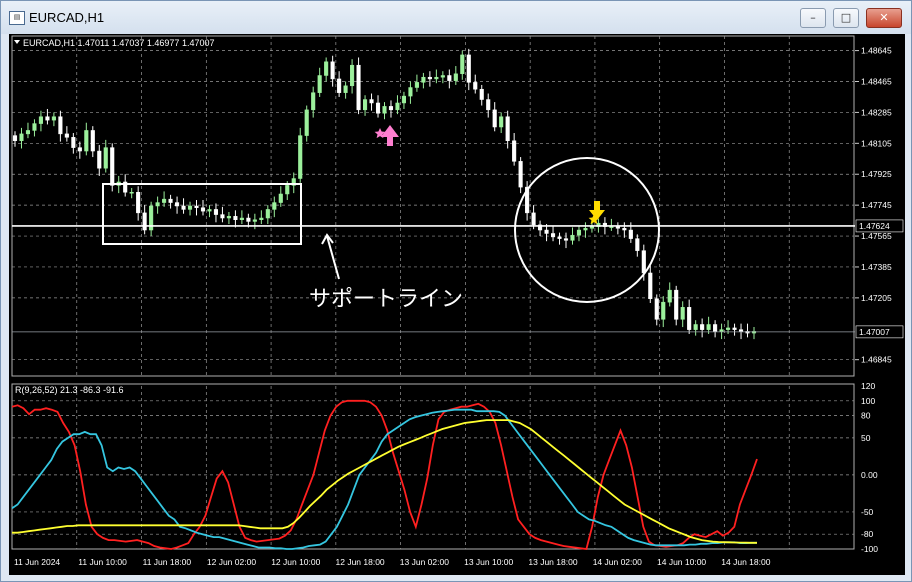  I want to click on osc-y-tick-label: -100, so click(869, 549).